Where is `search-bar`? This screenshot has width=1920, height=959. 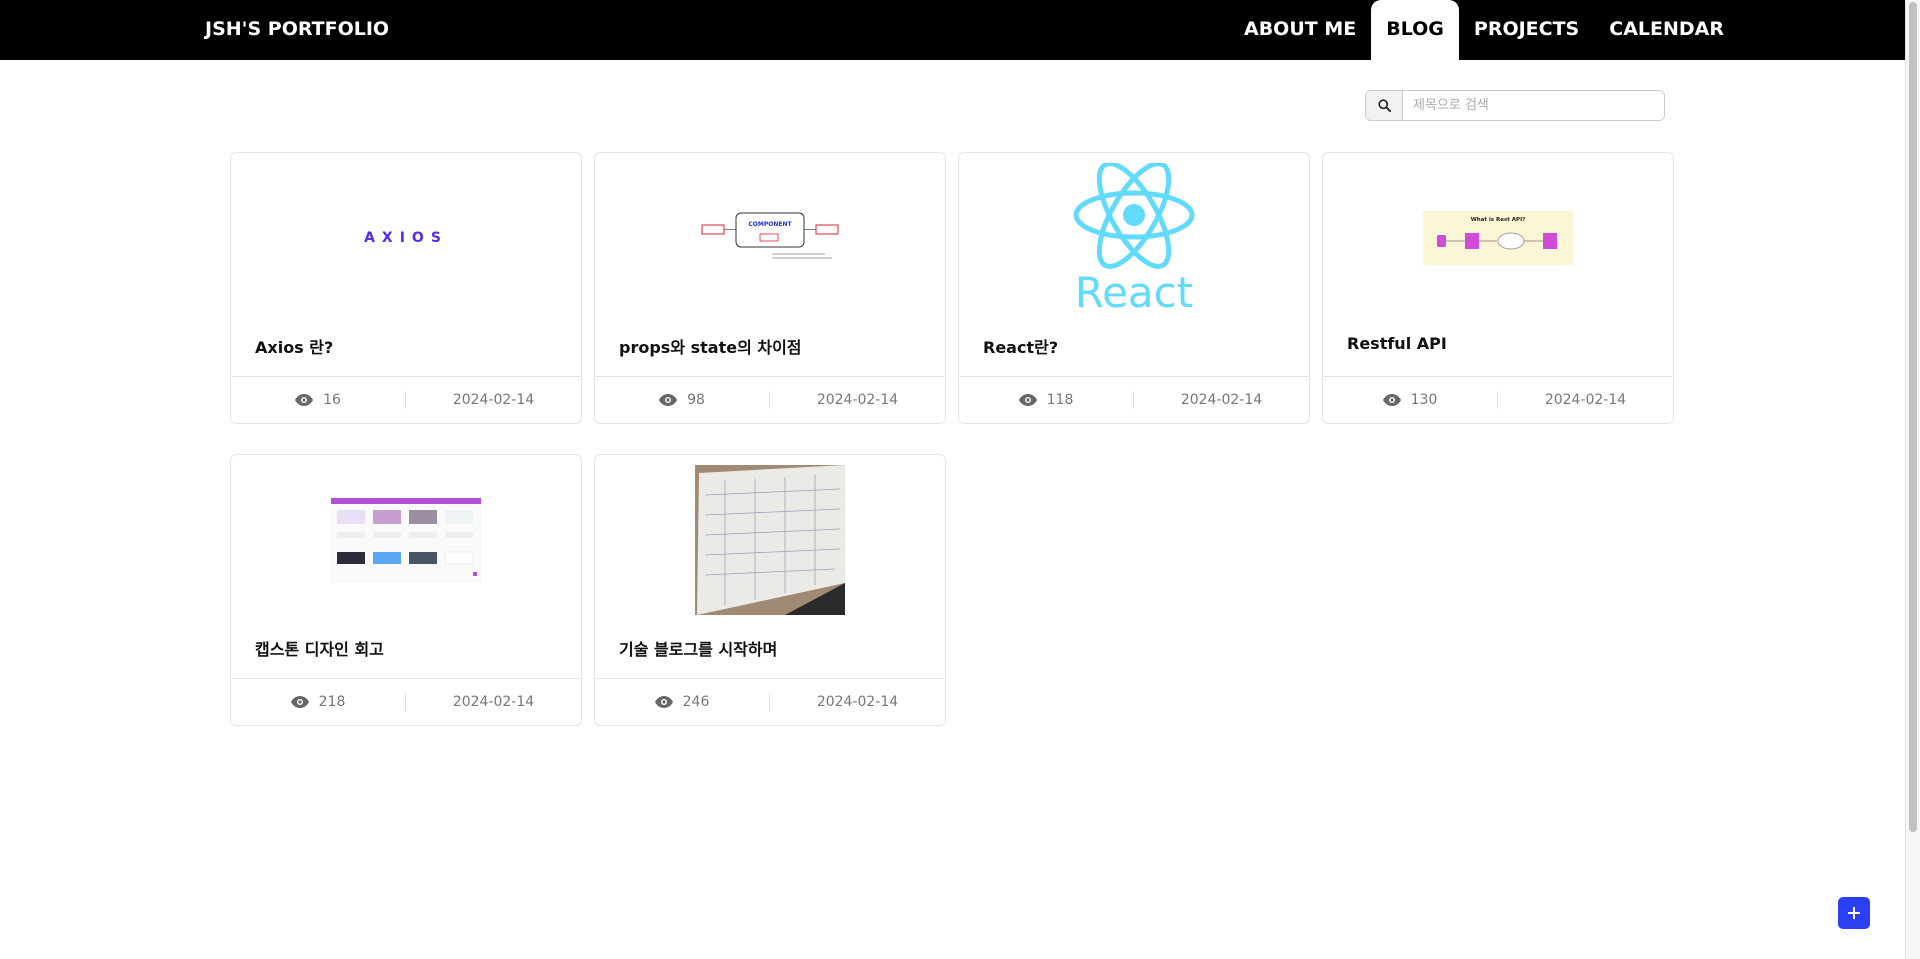
search-bar is located at coordinates (1515, 105).